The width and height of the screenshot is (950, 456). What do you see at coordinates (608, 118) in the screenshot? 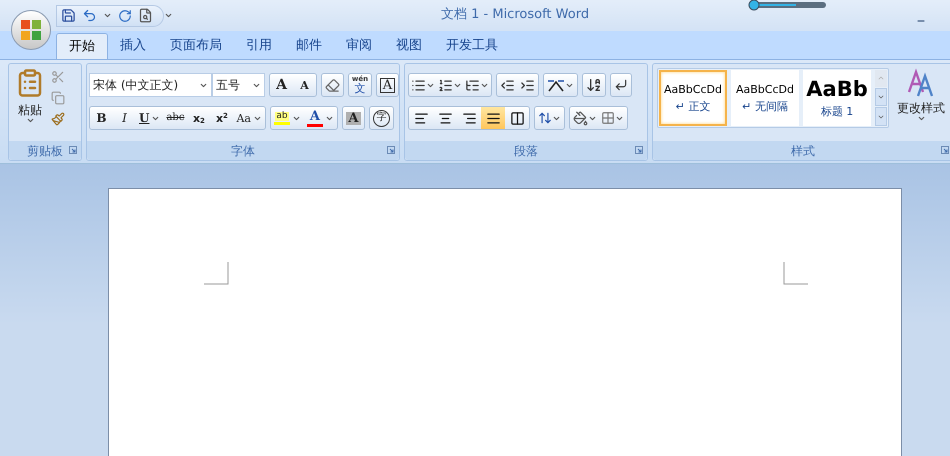
I see `borders-icon` at bounding box center [608, 118].